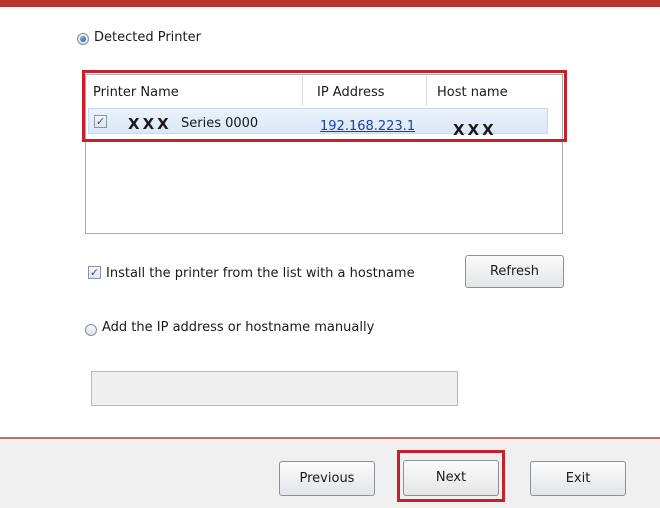 This screenshot has width=660, height=508. What do you see at coordinates (220, 123) in the screenshot?
I see `printer-name-series: Series 0000` at bounding box center [220, 123].